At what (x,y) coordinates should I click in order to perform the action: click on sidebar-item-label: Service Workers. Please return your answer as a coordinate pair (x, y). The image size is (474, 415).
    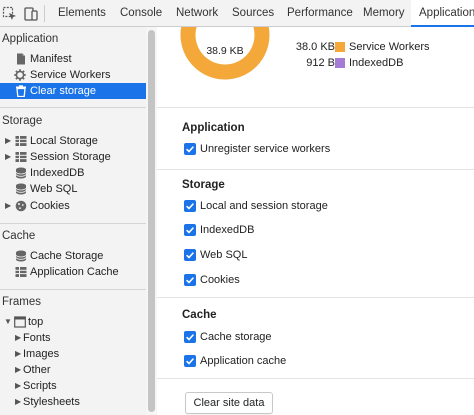
    Looking at the image, I should click on (70, 75).